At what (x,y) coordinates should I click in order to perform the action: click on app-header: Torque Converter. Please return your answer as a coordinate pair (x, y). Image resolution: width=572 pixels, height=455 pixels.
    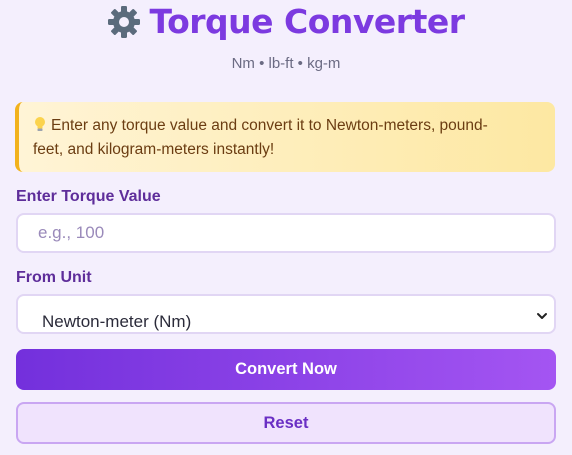
    Looking at the image, I should click on (286, 21).